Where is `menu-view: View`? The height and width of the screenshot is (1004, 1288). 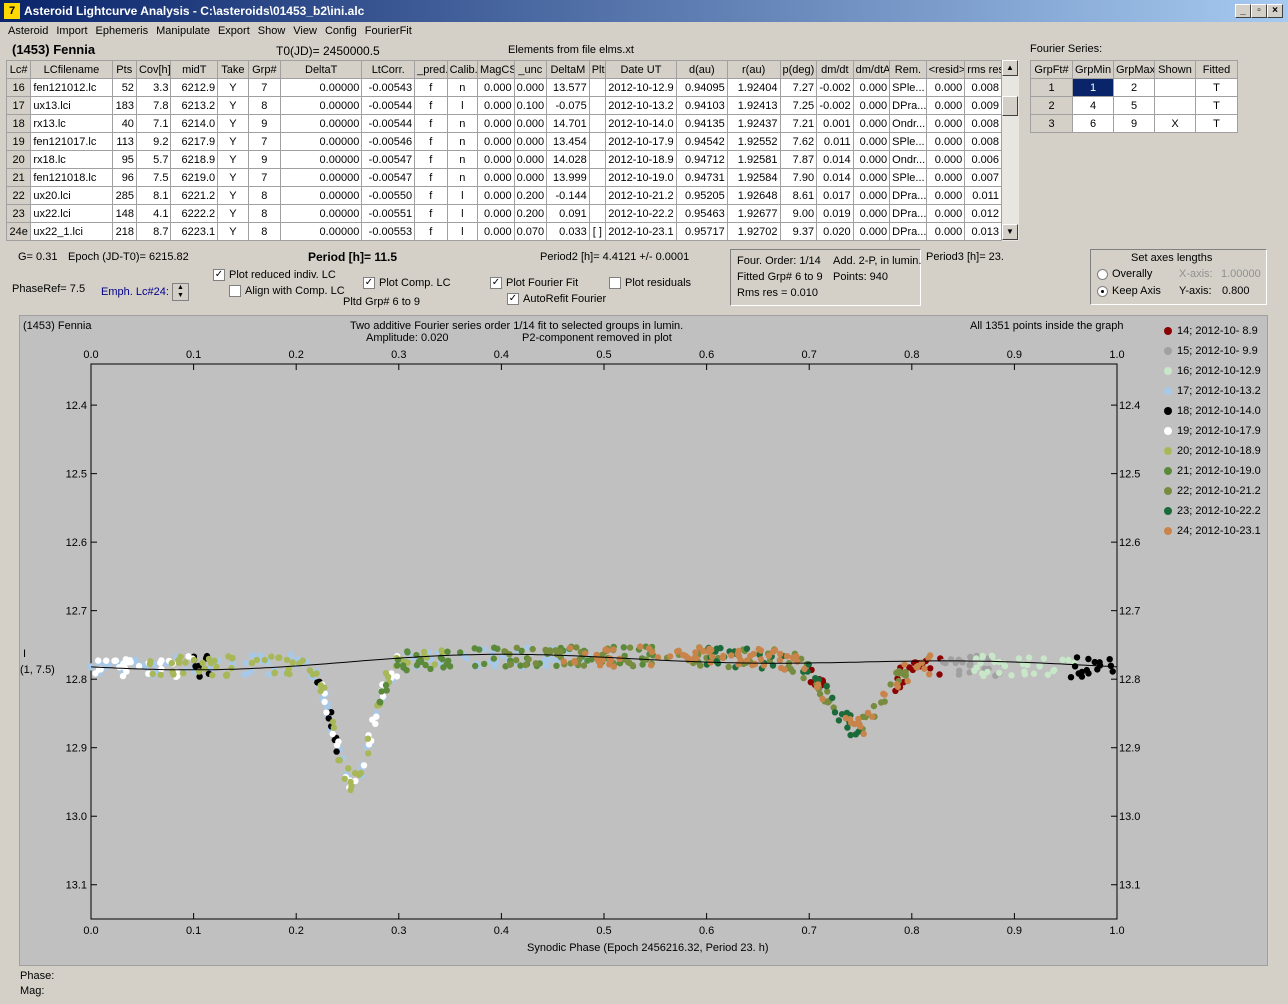 menu-view: View is located at coordinates (305, 30).